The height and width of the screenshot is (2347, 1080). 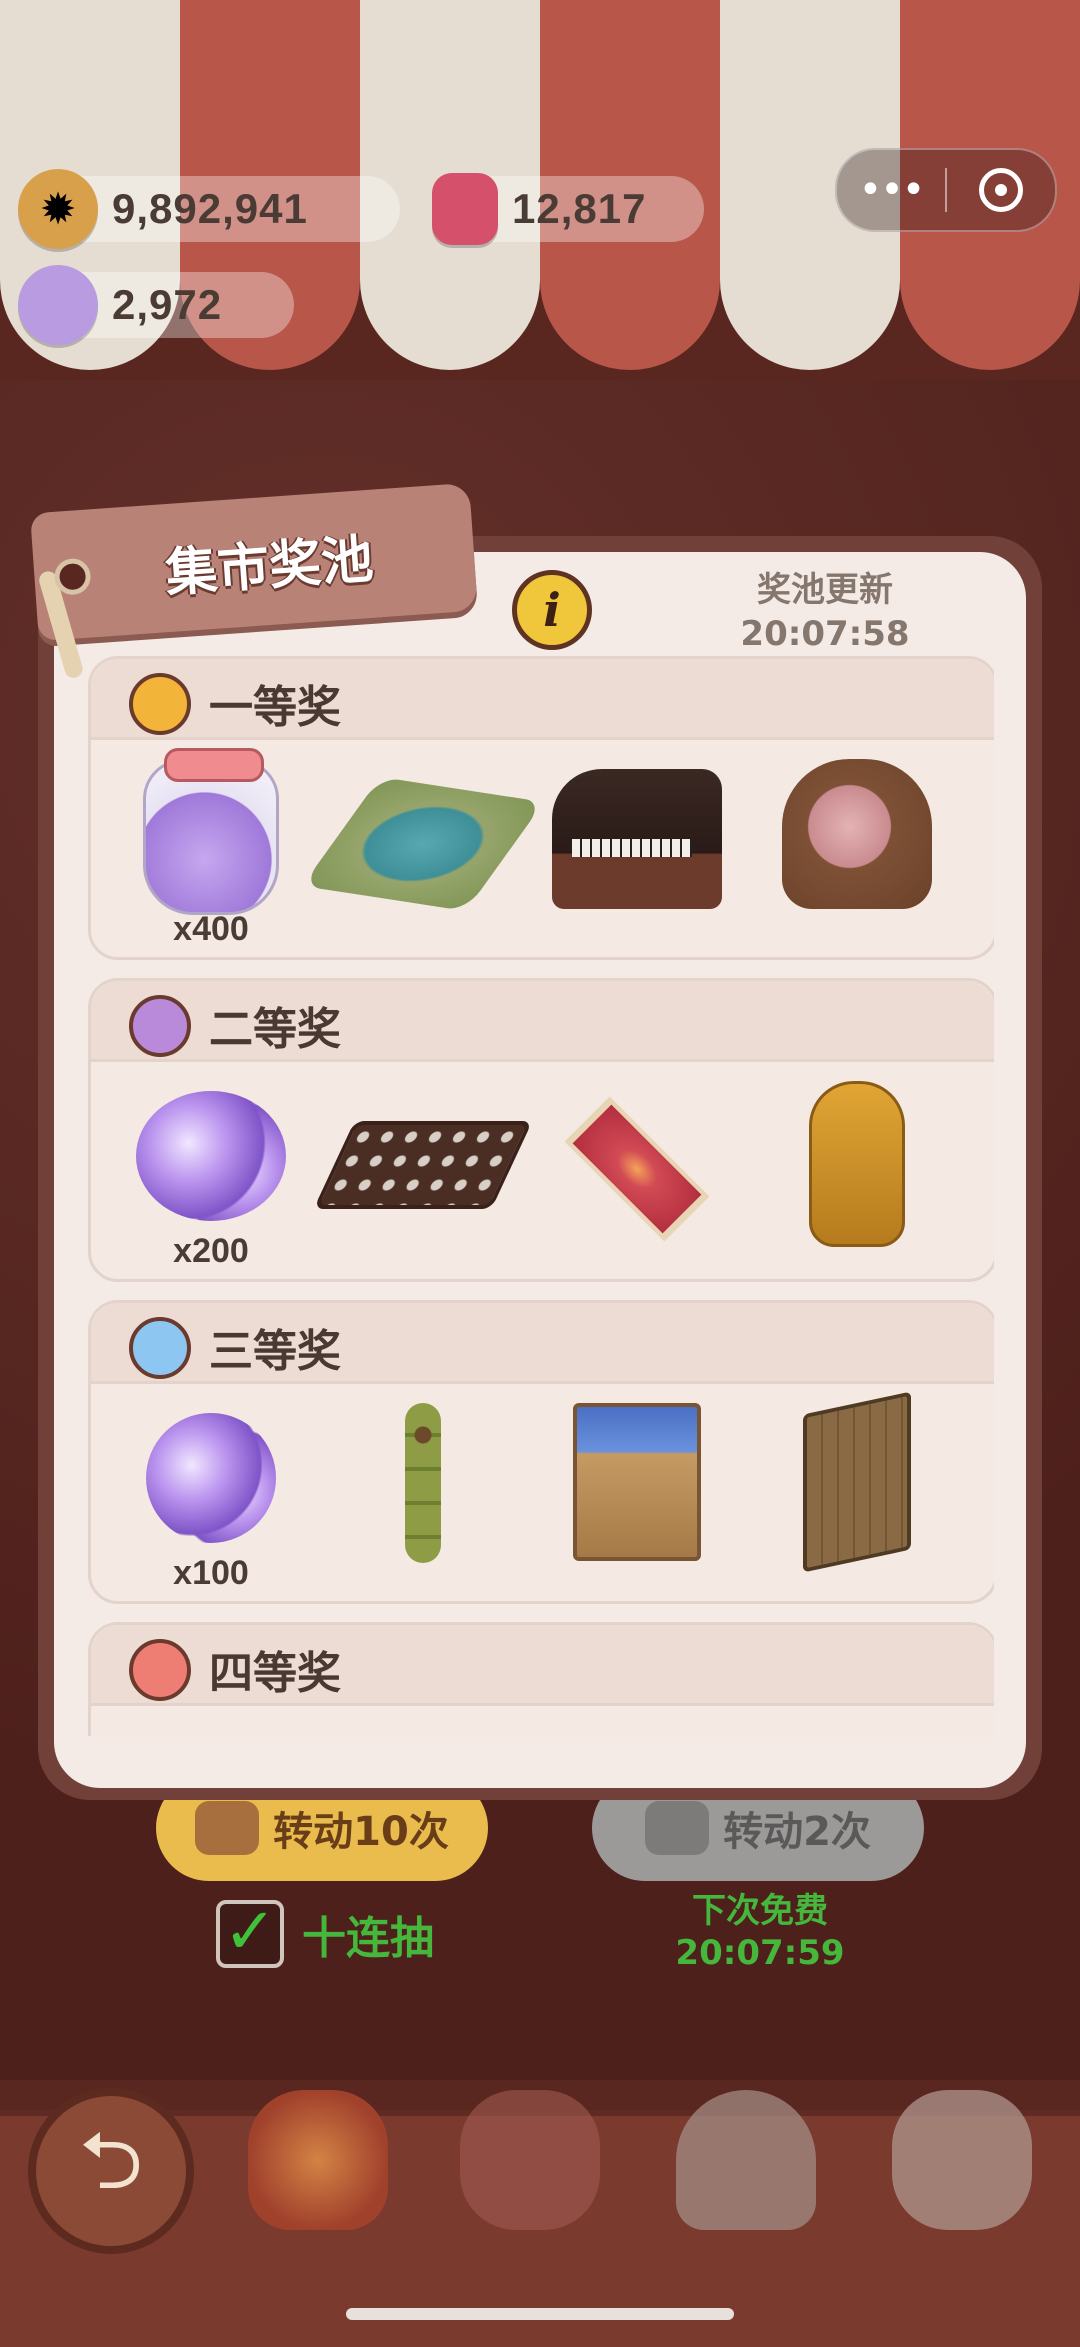 What do you see at coordinates (530, 2160) in the screenshot?
I see `nav-clothes-icon` at bounding box center [530, 2160].